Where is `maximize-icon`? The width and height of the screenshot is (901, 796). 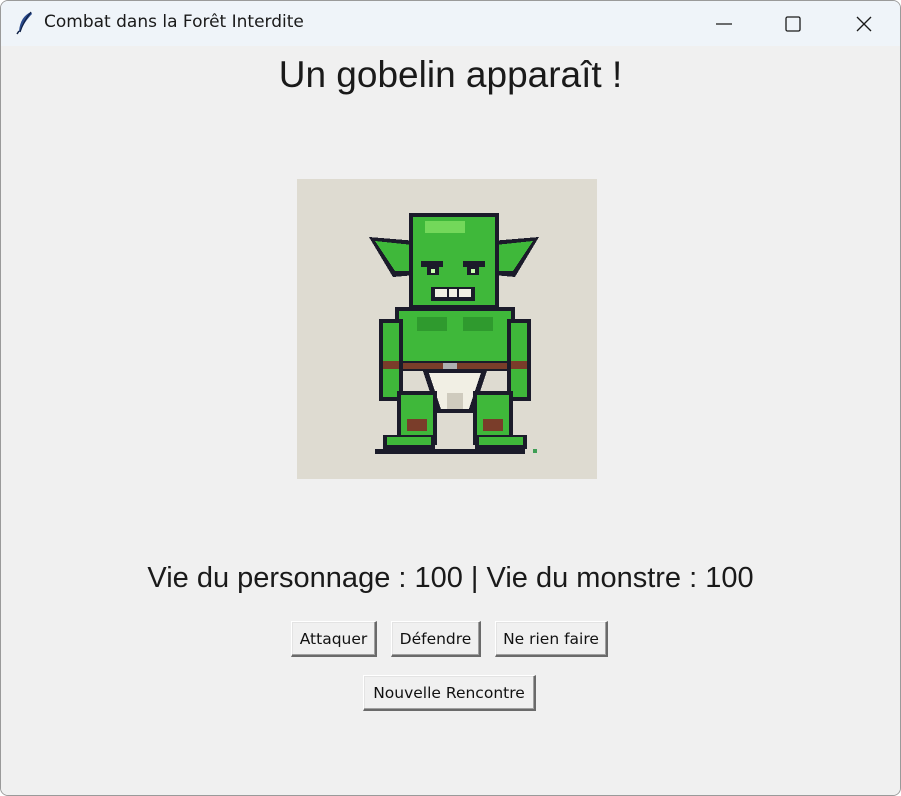
maximize-icon is located at coordinates (793, 23).